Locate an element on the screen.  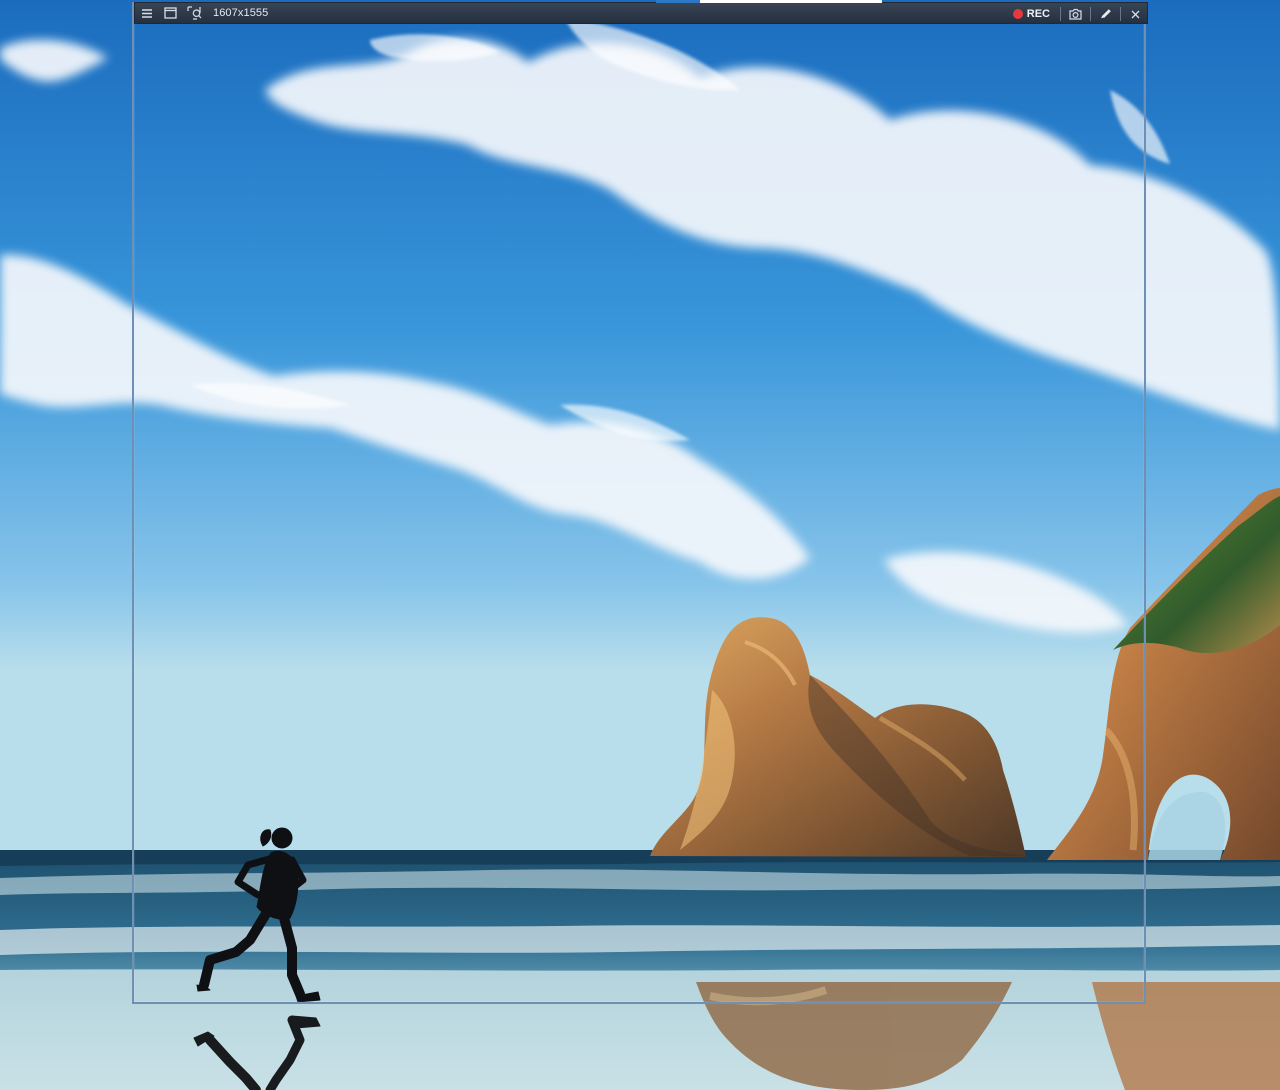
close-icon is located at coordinates (1135, 14).